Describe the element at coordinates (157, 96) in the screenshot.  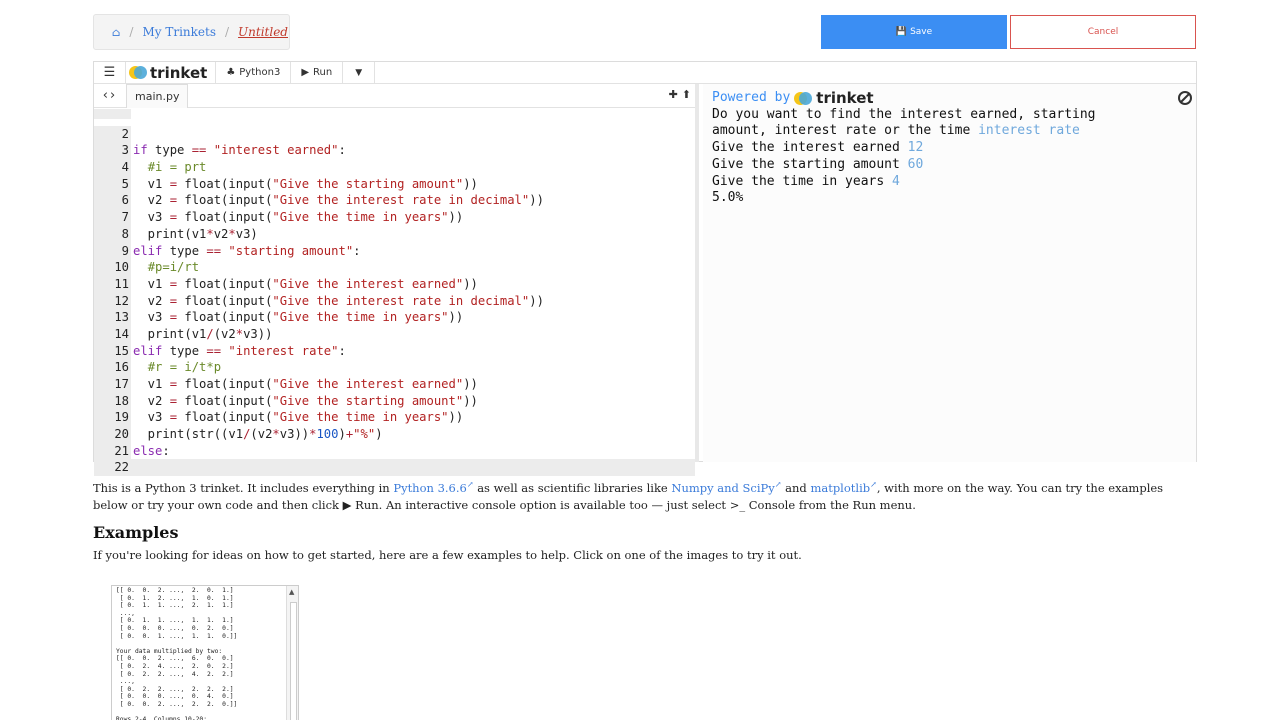
I see `tab-main-py: main.py` at that location.